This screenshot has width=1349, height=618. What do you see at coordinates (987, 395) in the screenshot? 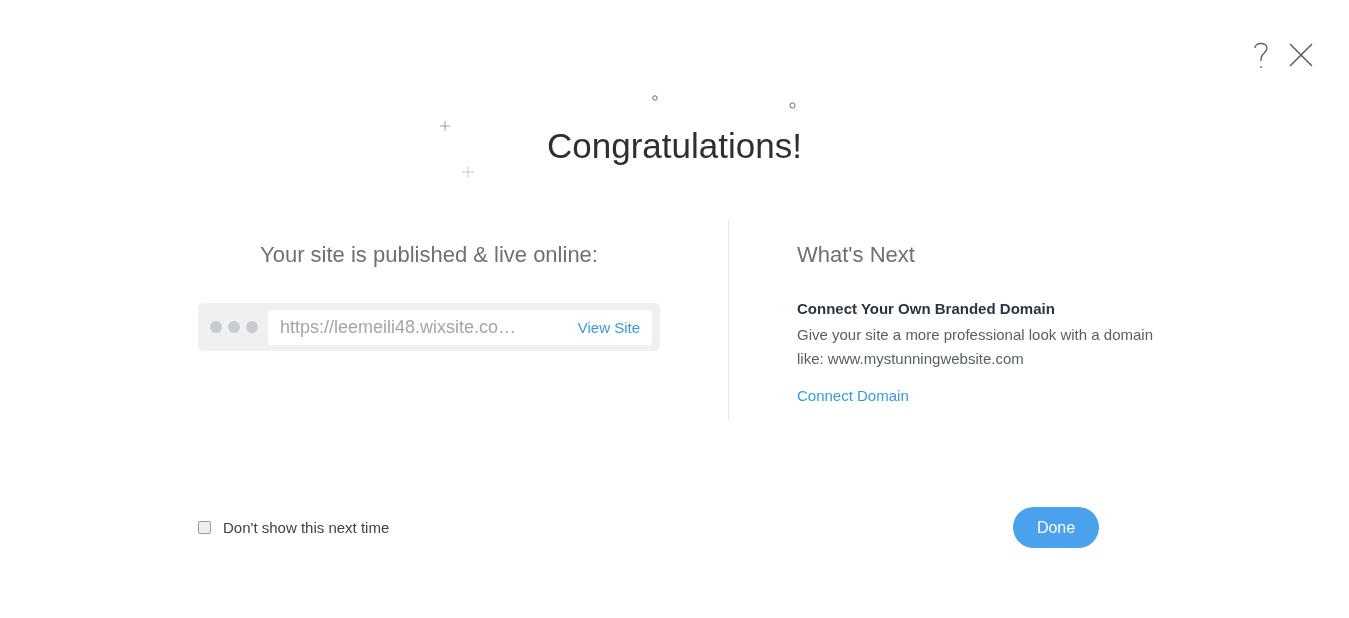
I see `connect-domain-link: Connect Domain` at bounding box center [987, 395].